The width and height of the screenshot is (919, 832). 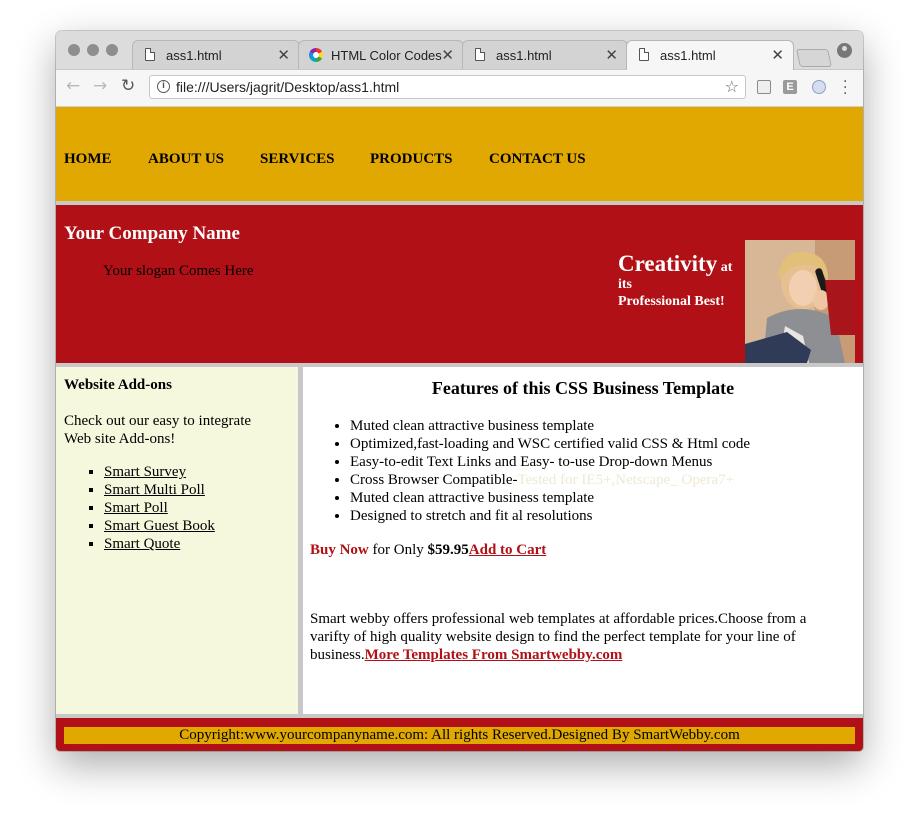 I want to click on new-tab-button, so click(x=814, y=58).